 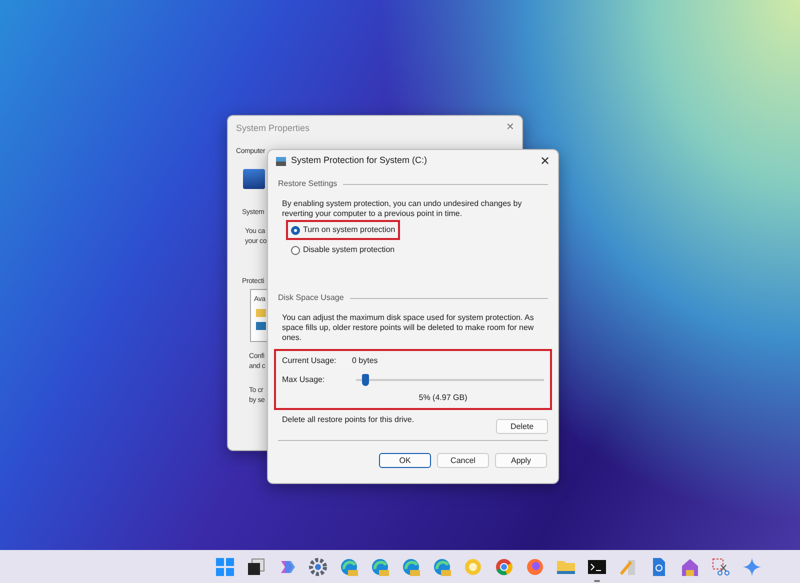 What do you see at coordinates (402, 209) in the screenshot?
I see `description-text: By enabling system protection, you can undo undesired changes by reverting your computer to a previous point in time.` at bounding box center [402, 209].